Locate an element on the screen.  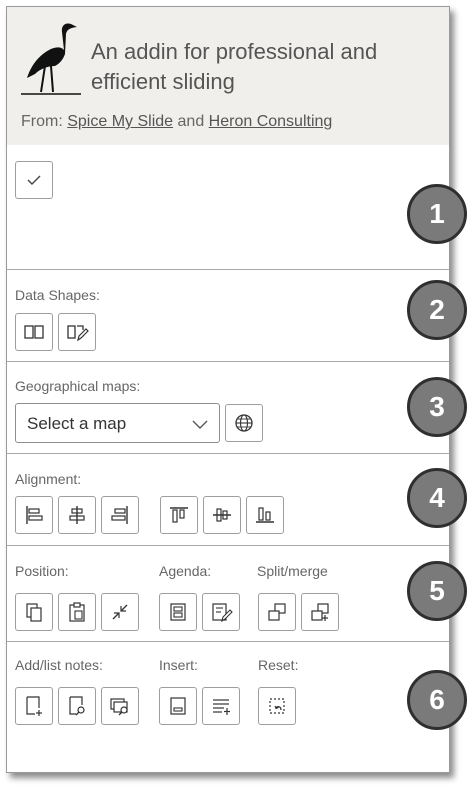
paste-position-button is located at coordinates (77, 612).